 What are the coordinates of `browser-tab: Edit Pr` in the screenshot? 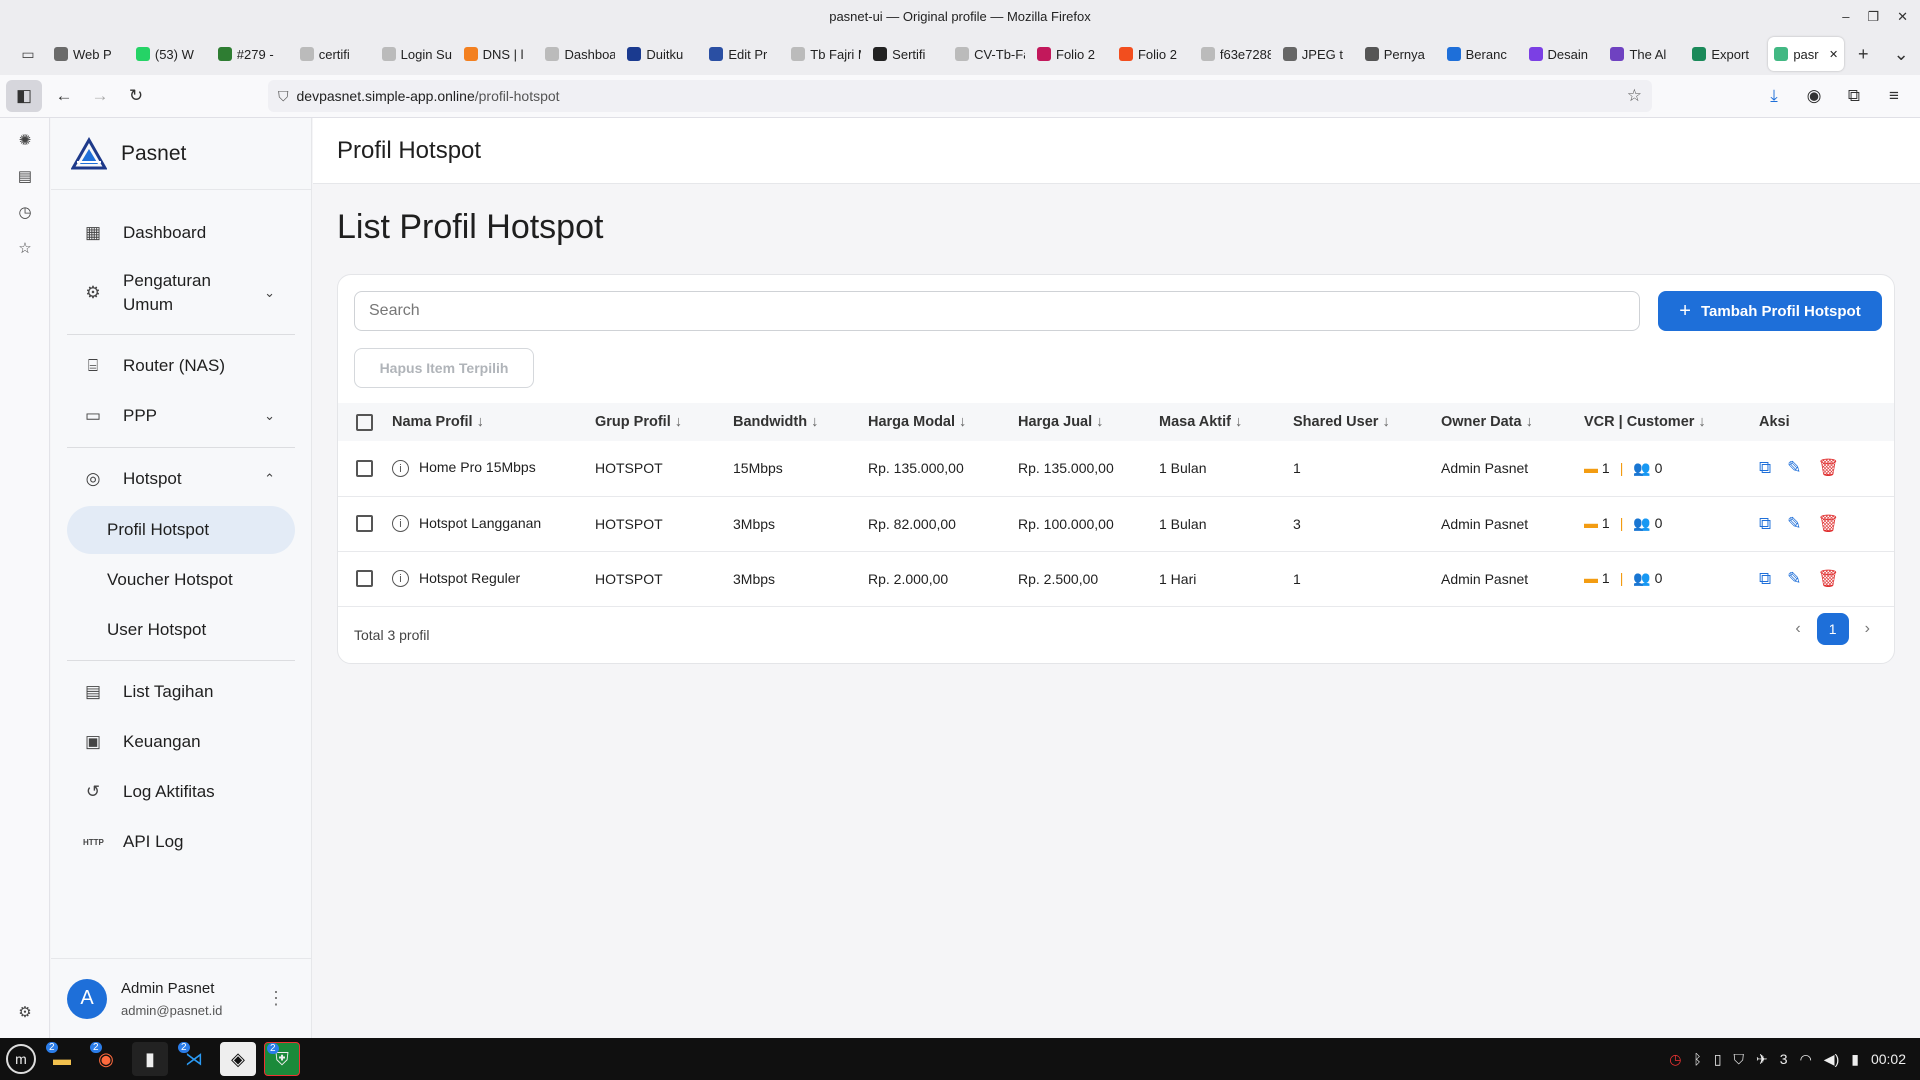 It's located at (744, 54).